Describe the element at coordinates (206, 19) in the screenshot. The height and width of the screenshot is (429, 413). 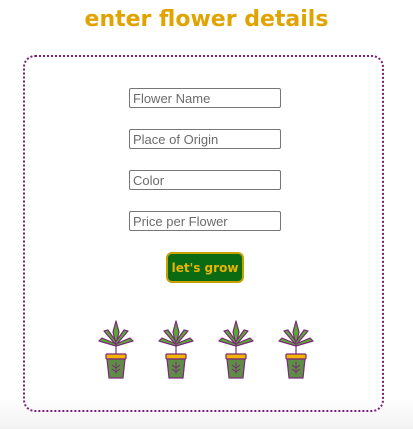
I see `page-title: enter flower details` at that location.